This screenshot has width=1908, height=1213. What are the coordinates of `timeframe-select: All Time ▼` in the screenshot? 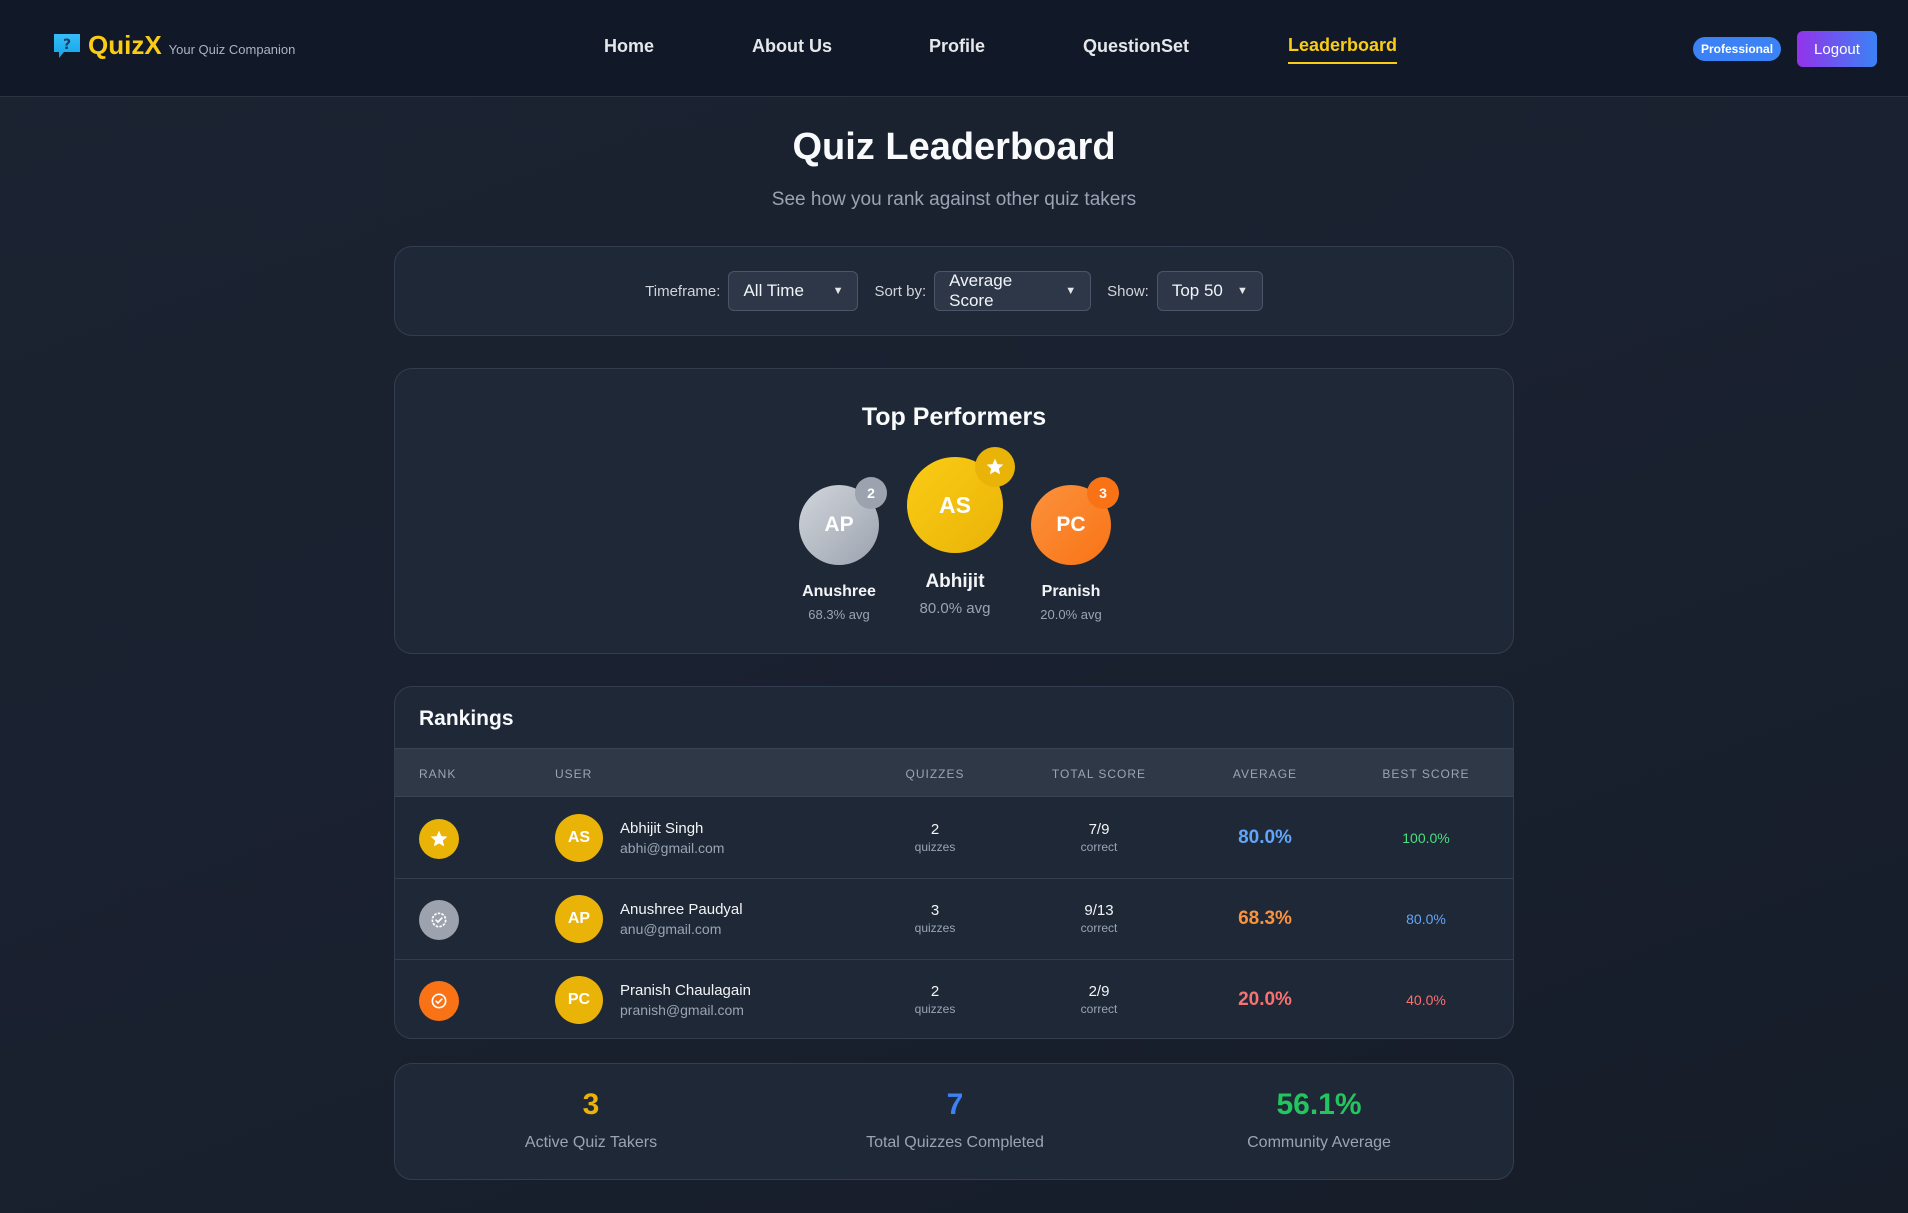 It's located at (793, 291).